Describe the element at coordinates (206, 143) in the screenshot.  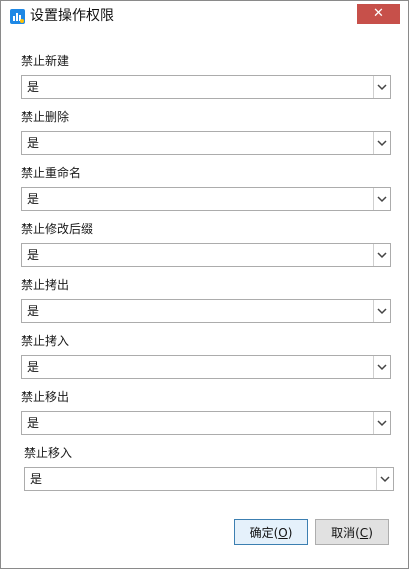
I see `select-prohibit-delete: 是` at that location.